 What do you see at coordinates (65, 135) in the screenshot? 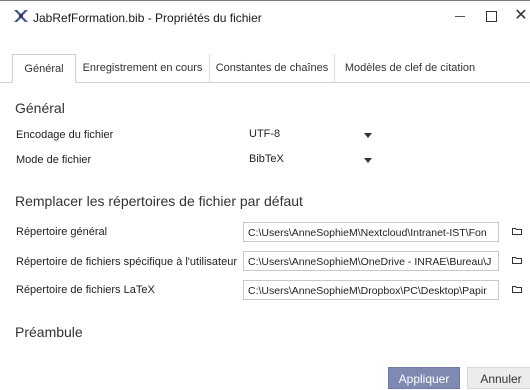
I see `encoding-label: Encodage du fichier` at bounding box center [65, 135].